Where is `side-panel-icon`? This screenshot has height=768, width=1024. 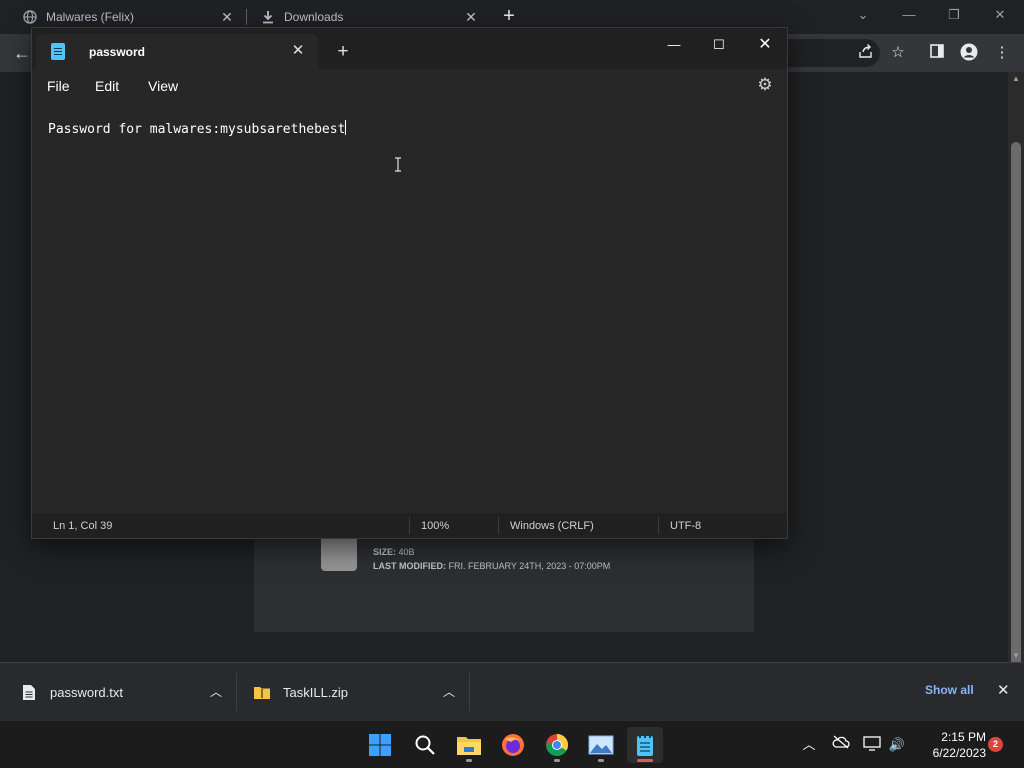 side-panel-icon is located at coordinates (937, 53).